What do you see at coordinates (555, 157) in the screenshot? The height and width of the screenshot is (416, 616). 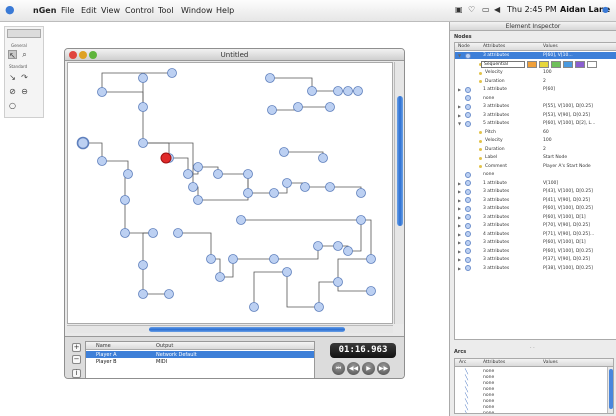 I see `node-value: Start Node` at bounding box center [555, 157].